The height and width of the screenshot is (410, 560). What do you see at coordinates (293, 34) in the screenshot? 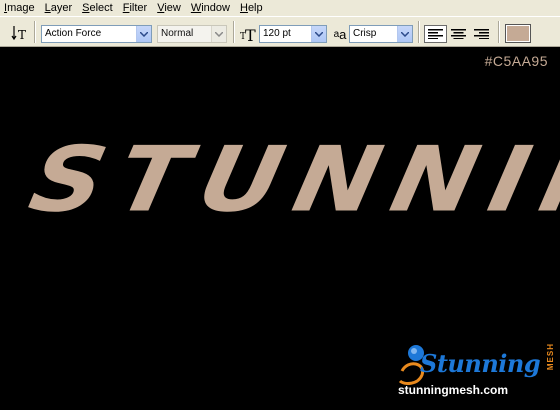
I see `font-size-select: 120 pt` at bounding box center [293, 34].